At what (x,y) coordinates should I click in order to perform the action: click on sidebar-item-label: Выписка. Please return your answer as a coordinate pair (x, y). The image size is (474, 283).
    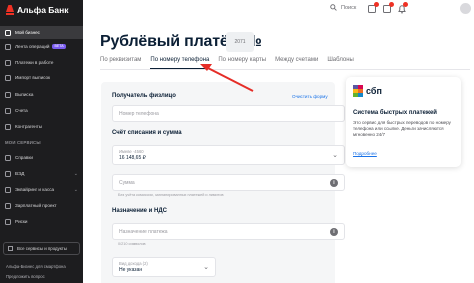
    Looking at the image, I should click on (24, 94).